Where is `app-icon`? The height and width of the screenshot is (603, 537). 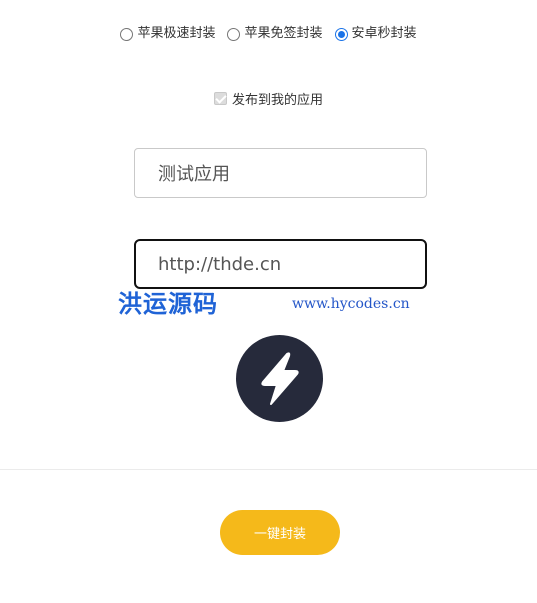
app-icon is located at coordinates (279, 378).